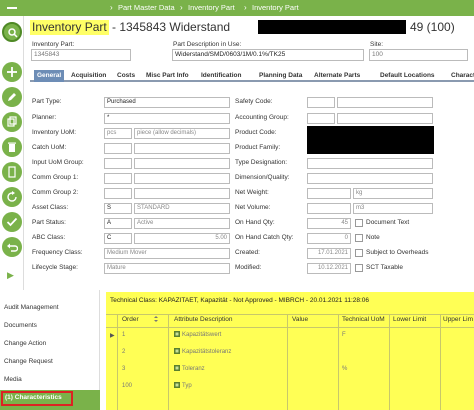  I want to click on tab-costs: Costs, so click(126, 76).